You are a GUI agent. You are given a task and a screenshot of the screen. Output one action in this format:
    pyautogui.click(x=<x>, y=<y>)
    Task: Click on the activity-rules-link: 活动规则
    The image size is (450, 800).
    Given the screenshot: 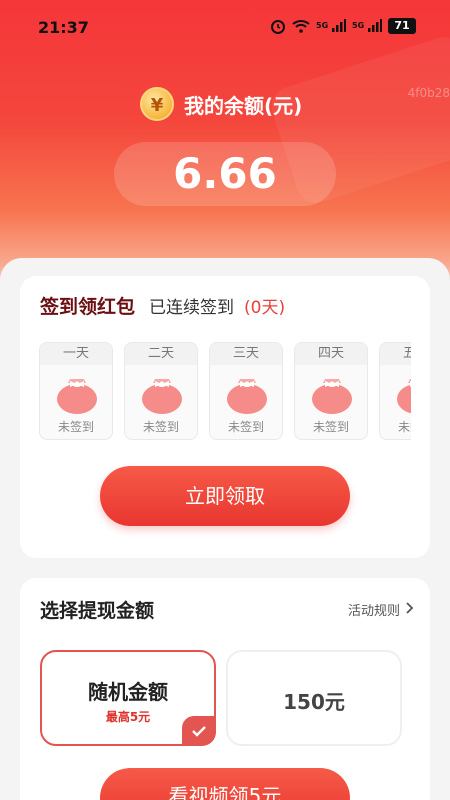 What is the action you would take?
    pyautogui.click(x=381, y=609)
    